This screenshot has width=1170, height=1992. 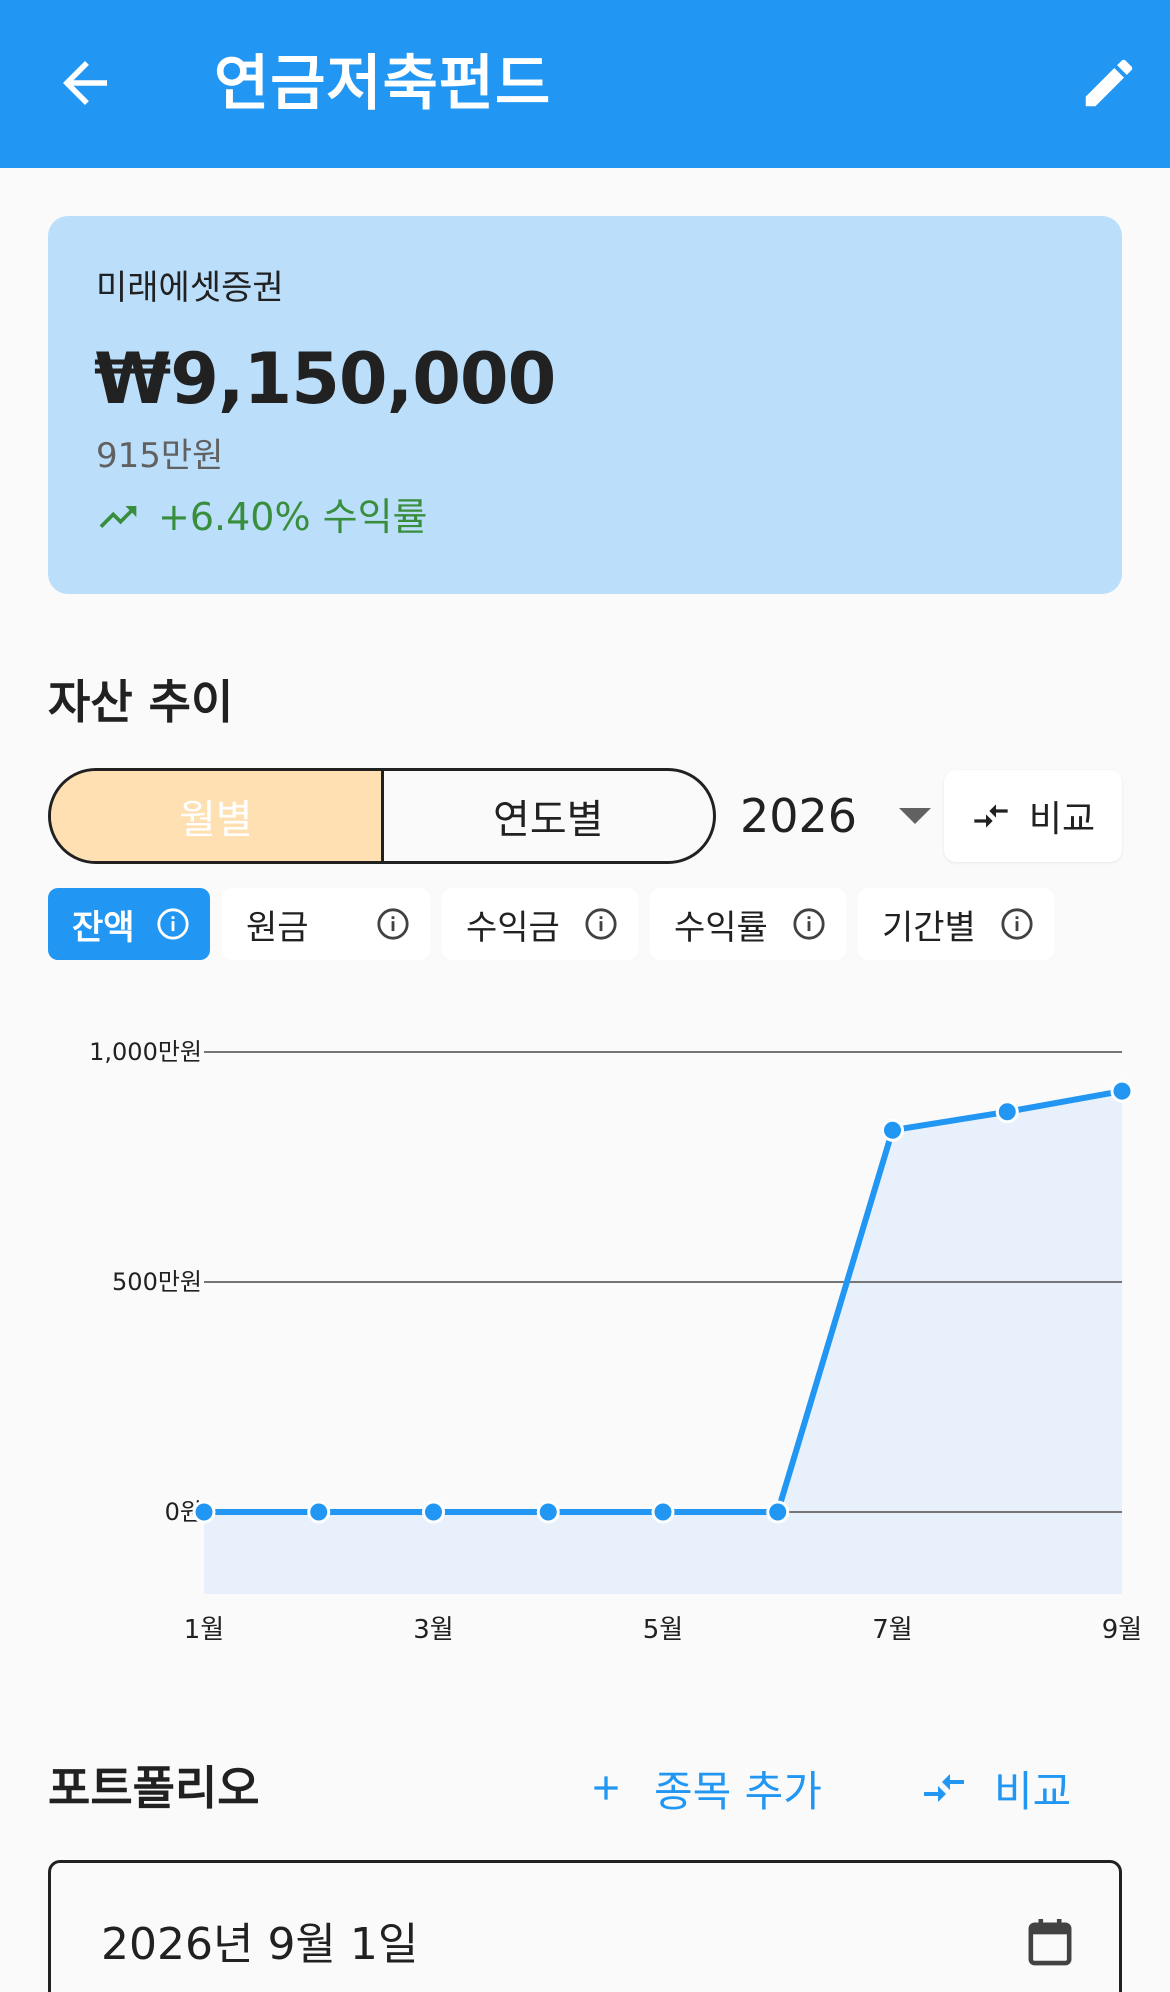 I want to click on trending-up-icon, so click(x=118, y=517).